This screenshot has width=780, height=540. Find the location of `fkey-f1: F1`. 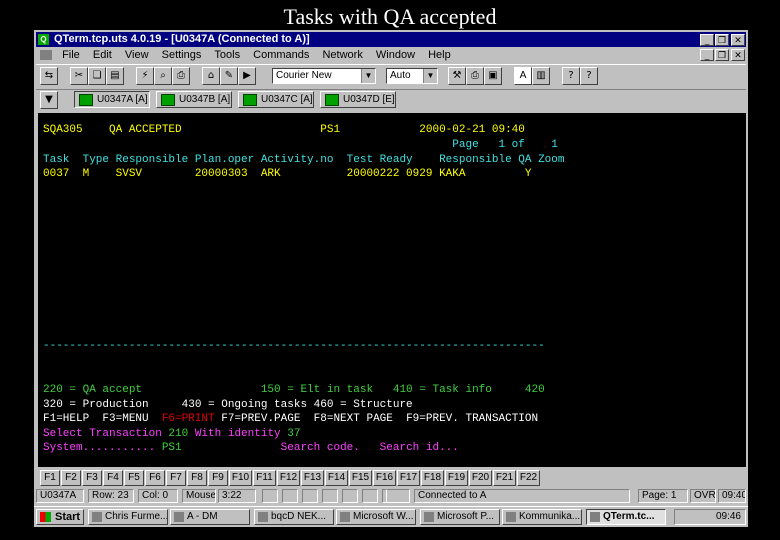

fkey-f1: F1 is located at coordinates (50, 478).